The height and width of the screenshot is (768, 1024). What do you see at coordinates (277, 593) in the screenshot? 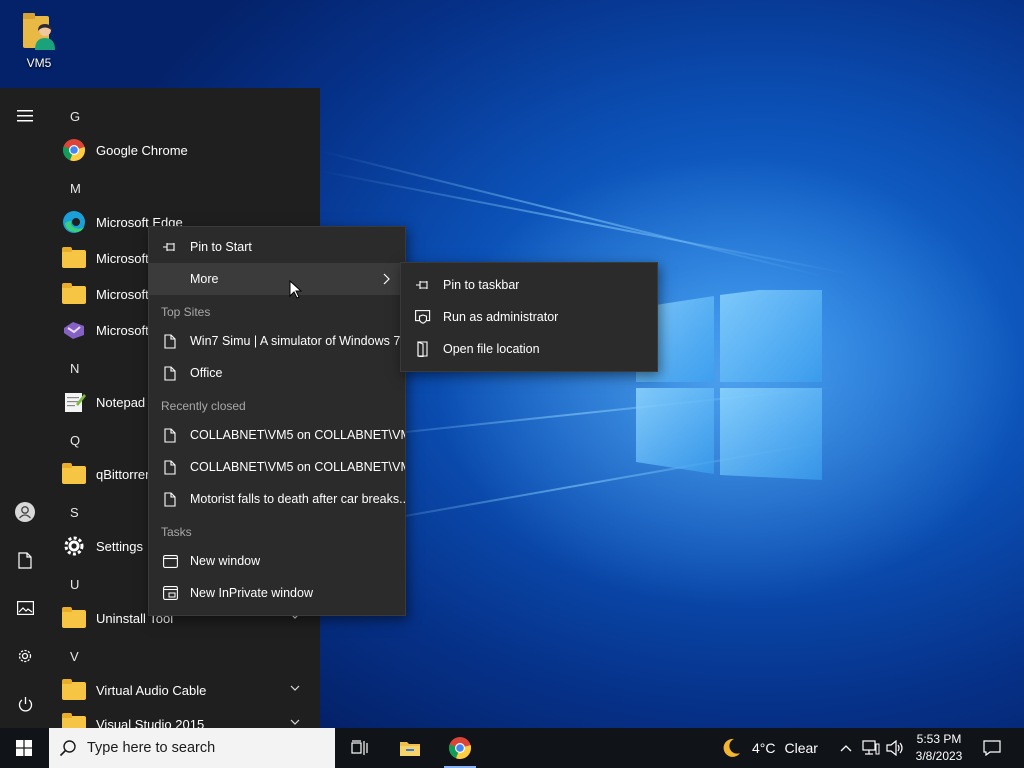
I see `new-inprivate-window-item: New InPrivate window` at bounding box center [277, 593].